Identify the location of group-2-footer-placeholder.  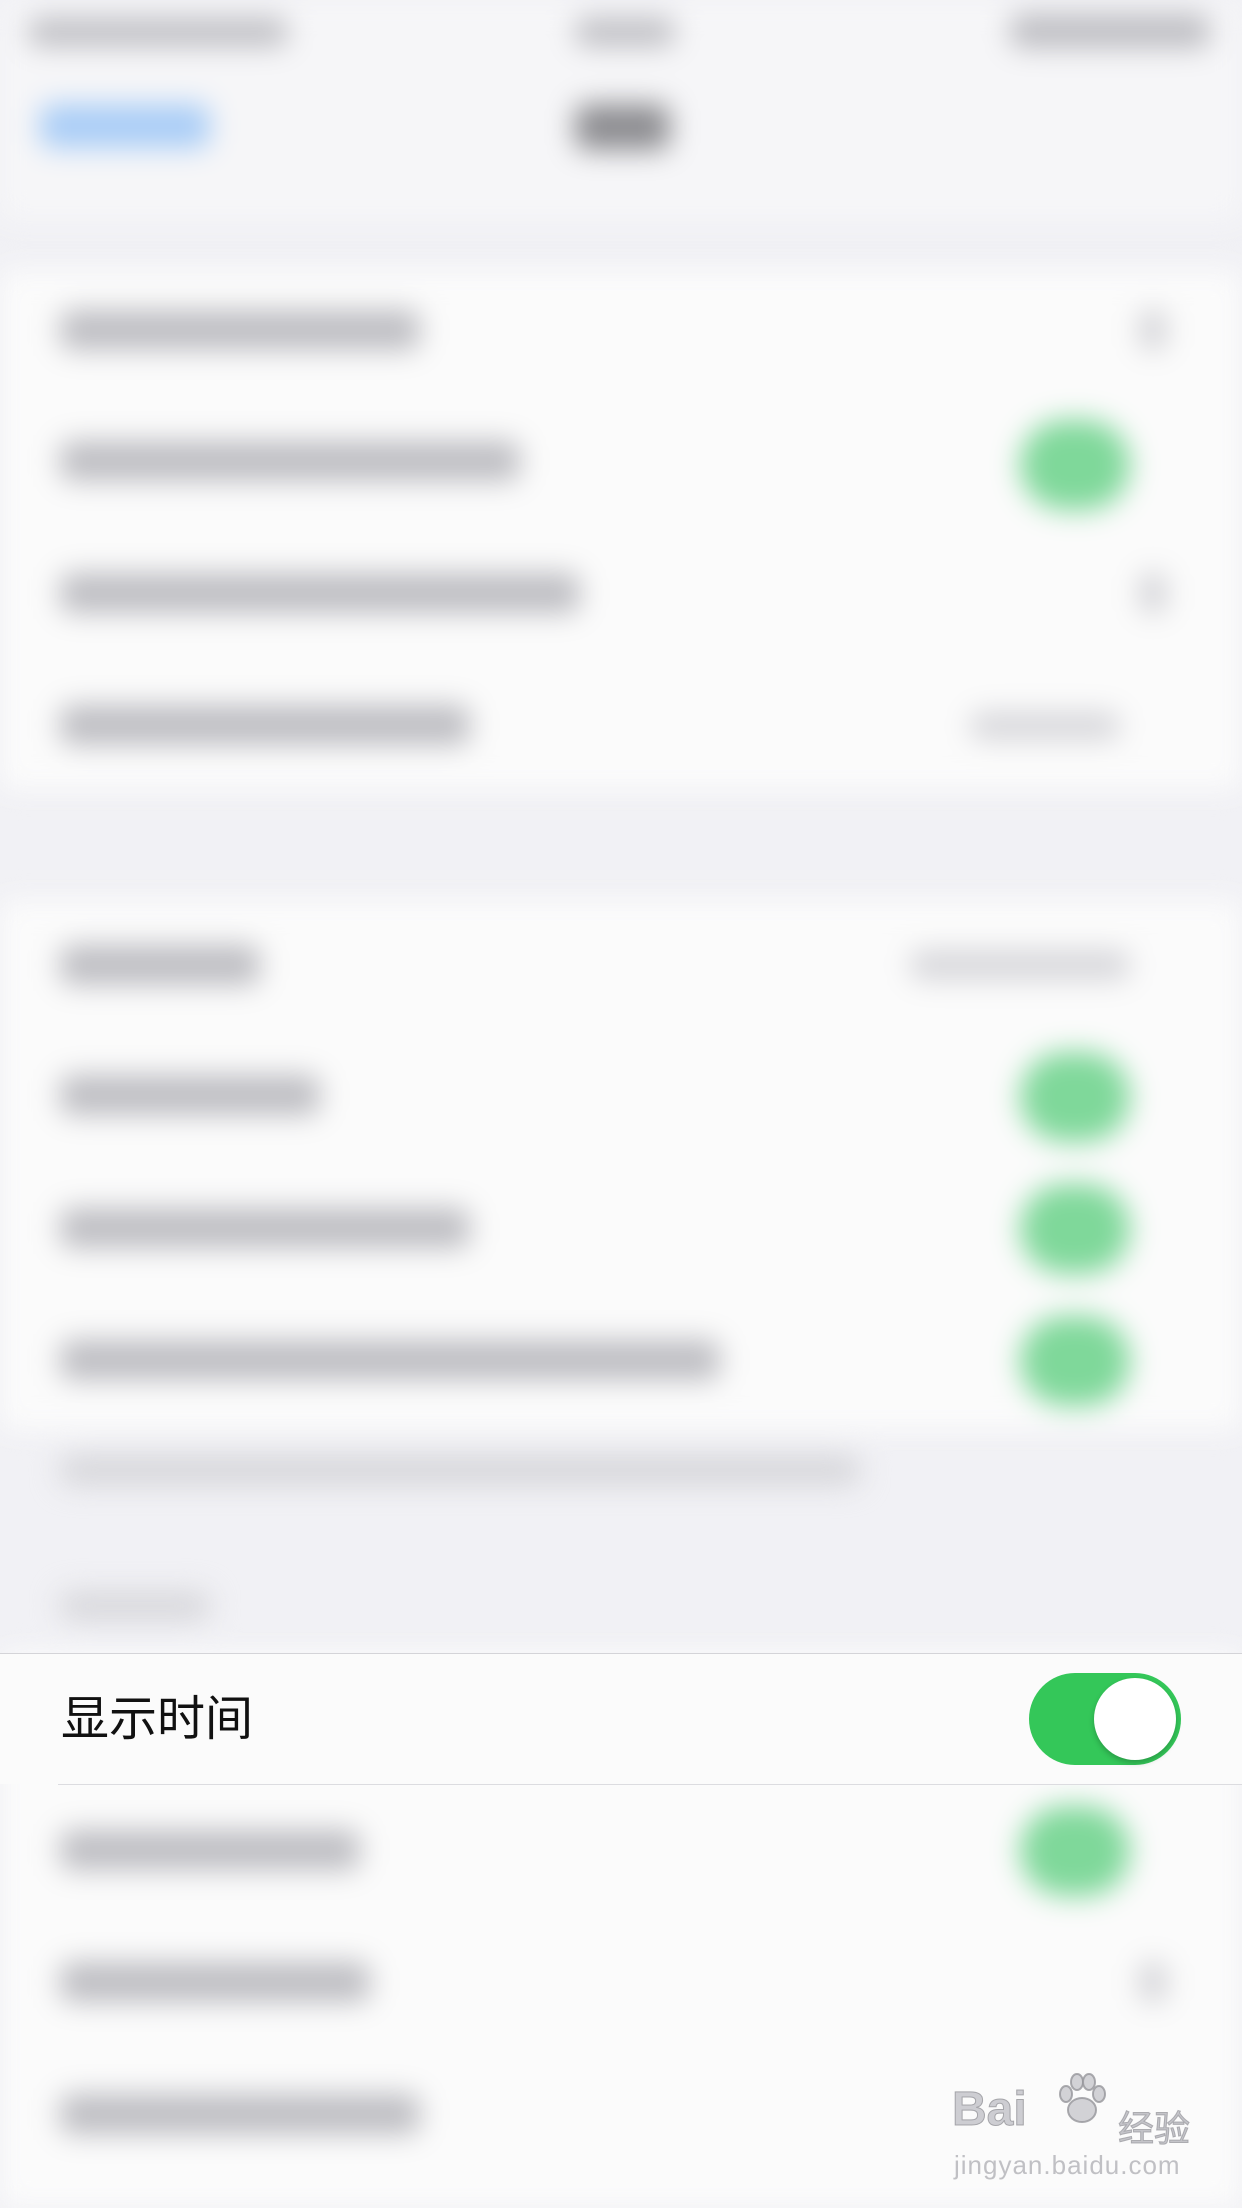
(460, 1470).